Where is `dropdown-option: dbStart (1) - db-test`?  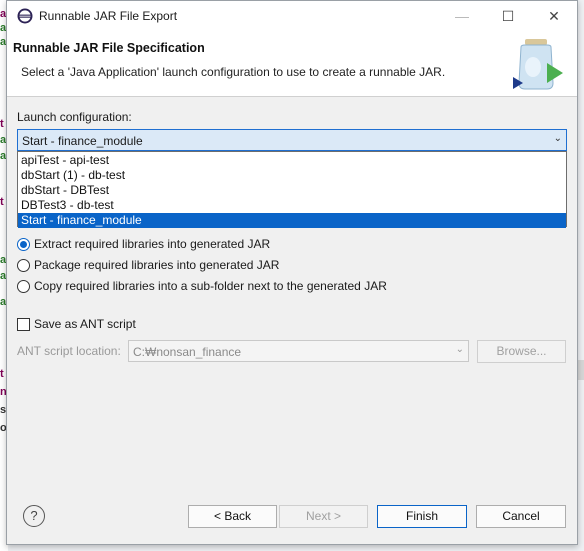
dropdown-option: dbStart (1) - db-test is located at coordinates (292, 175).